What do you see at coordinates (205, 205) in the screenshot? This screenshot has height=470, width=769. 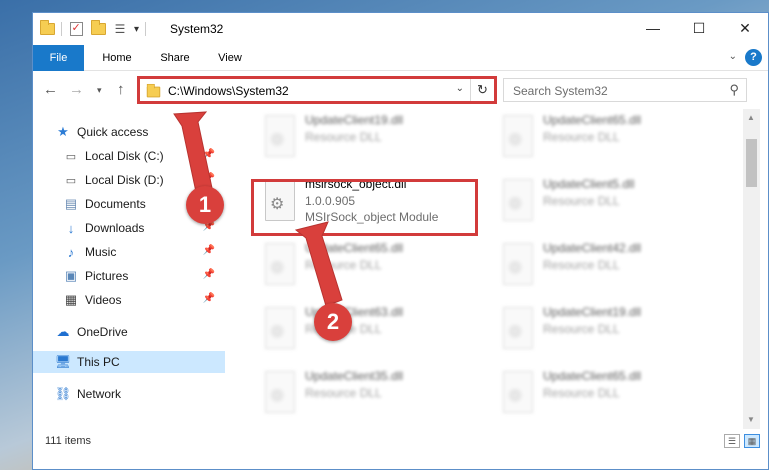 I see `step-badge-1: 1` at bounding box center [205, 205].